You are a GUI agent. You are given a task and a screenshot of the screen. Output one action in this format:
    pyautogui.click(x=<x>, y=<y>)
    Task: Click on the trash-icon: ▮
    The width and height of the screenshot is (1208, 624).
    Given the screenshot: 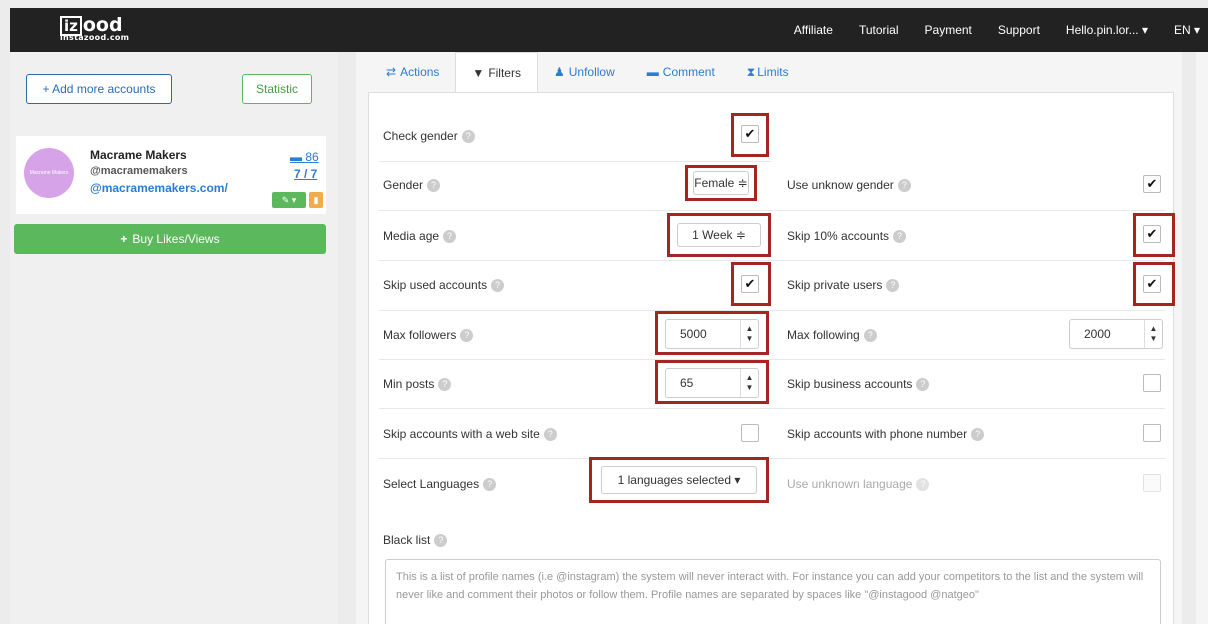 What is the action you would take?
    pyautogui.click(x=316, y=199)
    